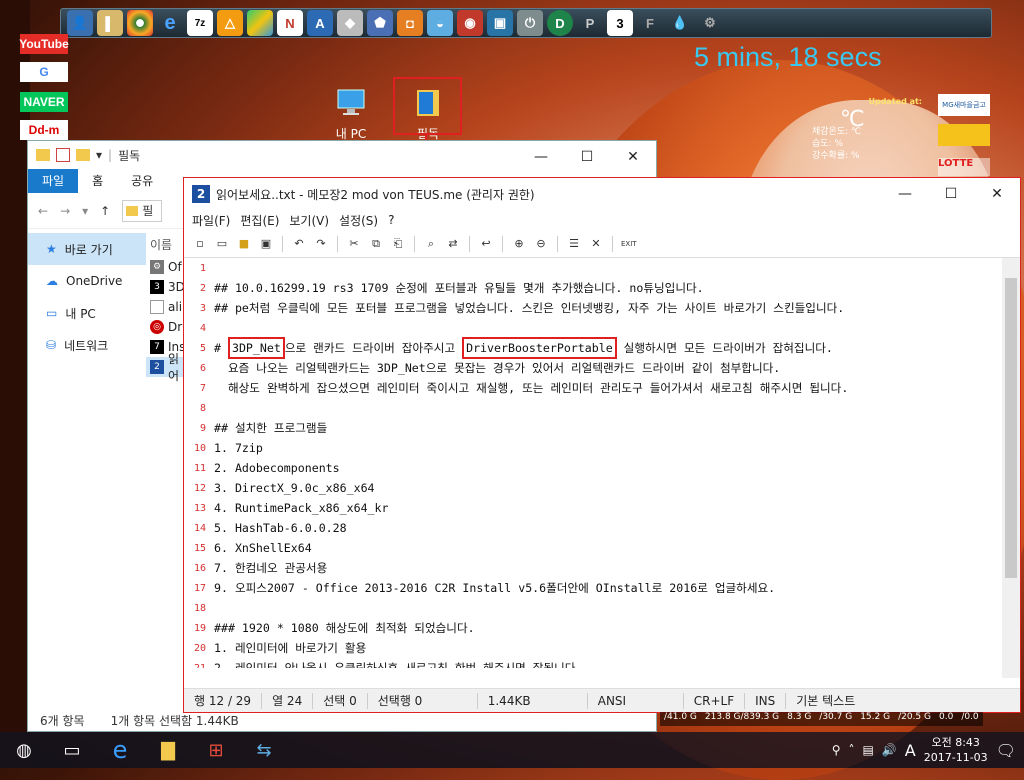 Image resolution: width=1024 pixels, height=780 pixels. I want to click on gear-icon: ⚙, so click(710, 23).